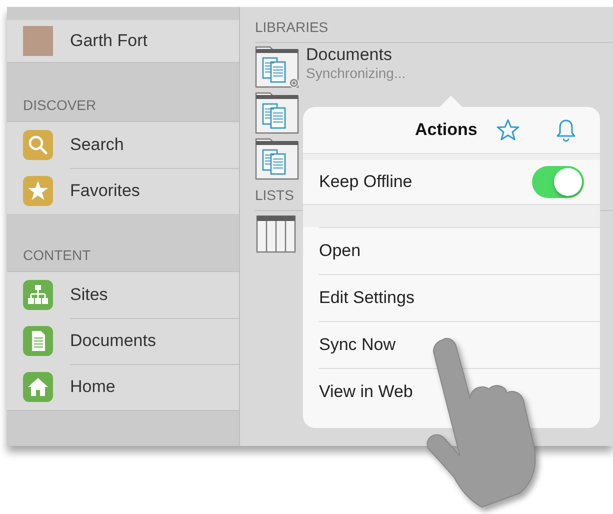 The height and width of the screenshot is (514, 613). What do you see at coordinates (123, 145) in the screenshot?
I see `sidebar-item: Search` at bounding box center [123, 145].